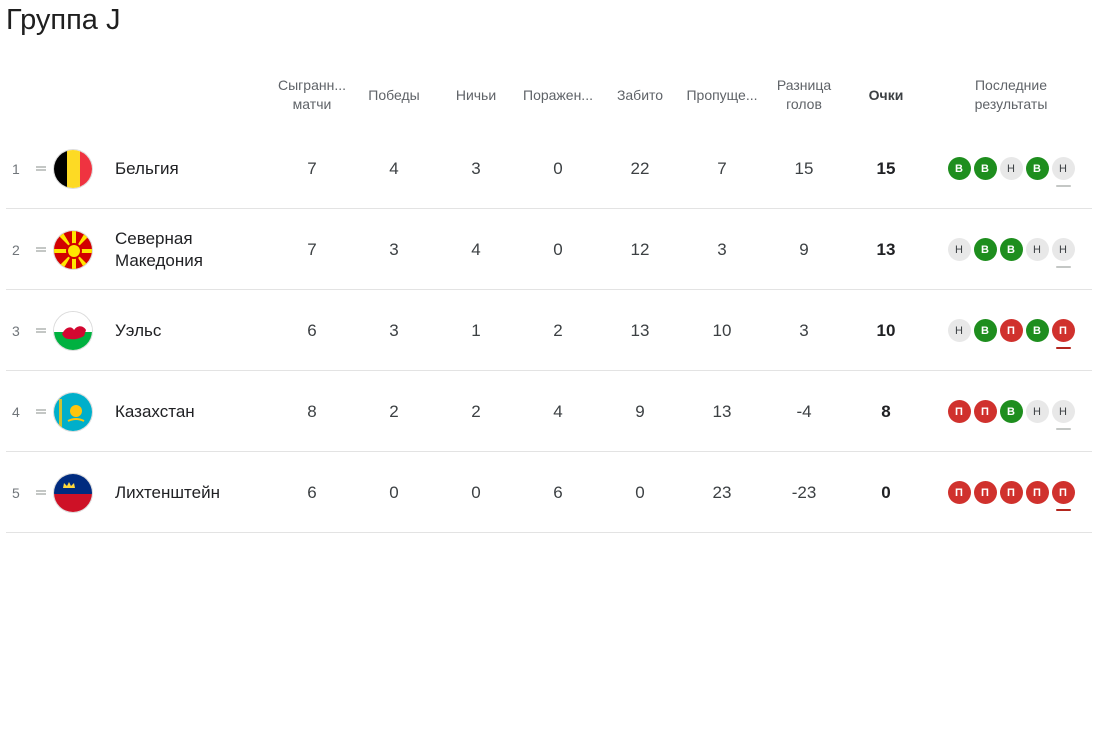 The width and height of the screenshot is (1097, 738). What do you see at coordinates (722, 492) in the screenshot?
I see `stat-goals-against: 23` at bounding box center [722, 492].